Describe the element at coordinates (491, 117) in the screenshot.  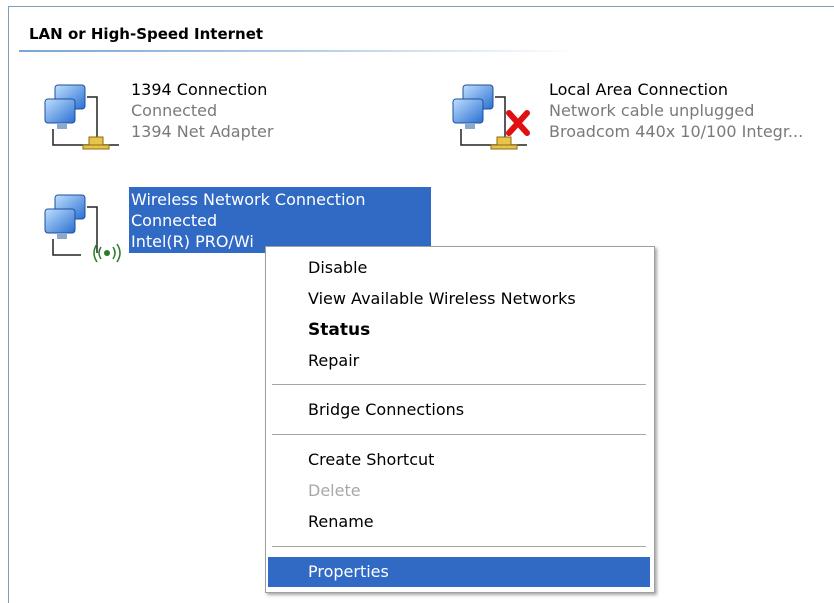
I see `network-disconnected-icon` at that location.